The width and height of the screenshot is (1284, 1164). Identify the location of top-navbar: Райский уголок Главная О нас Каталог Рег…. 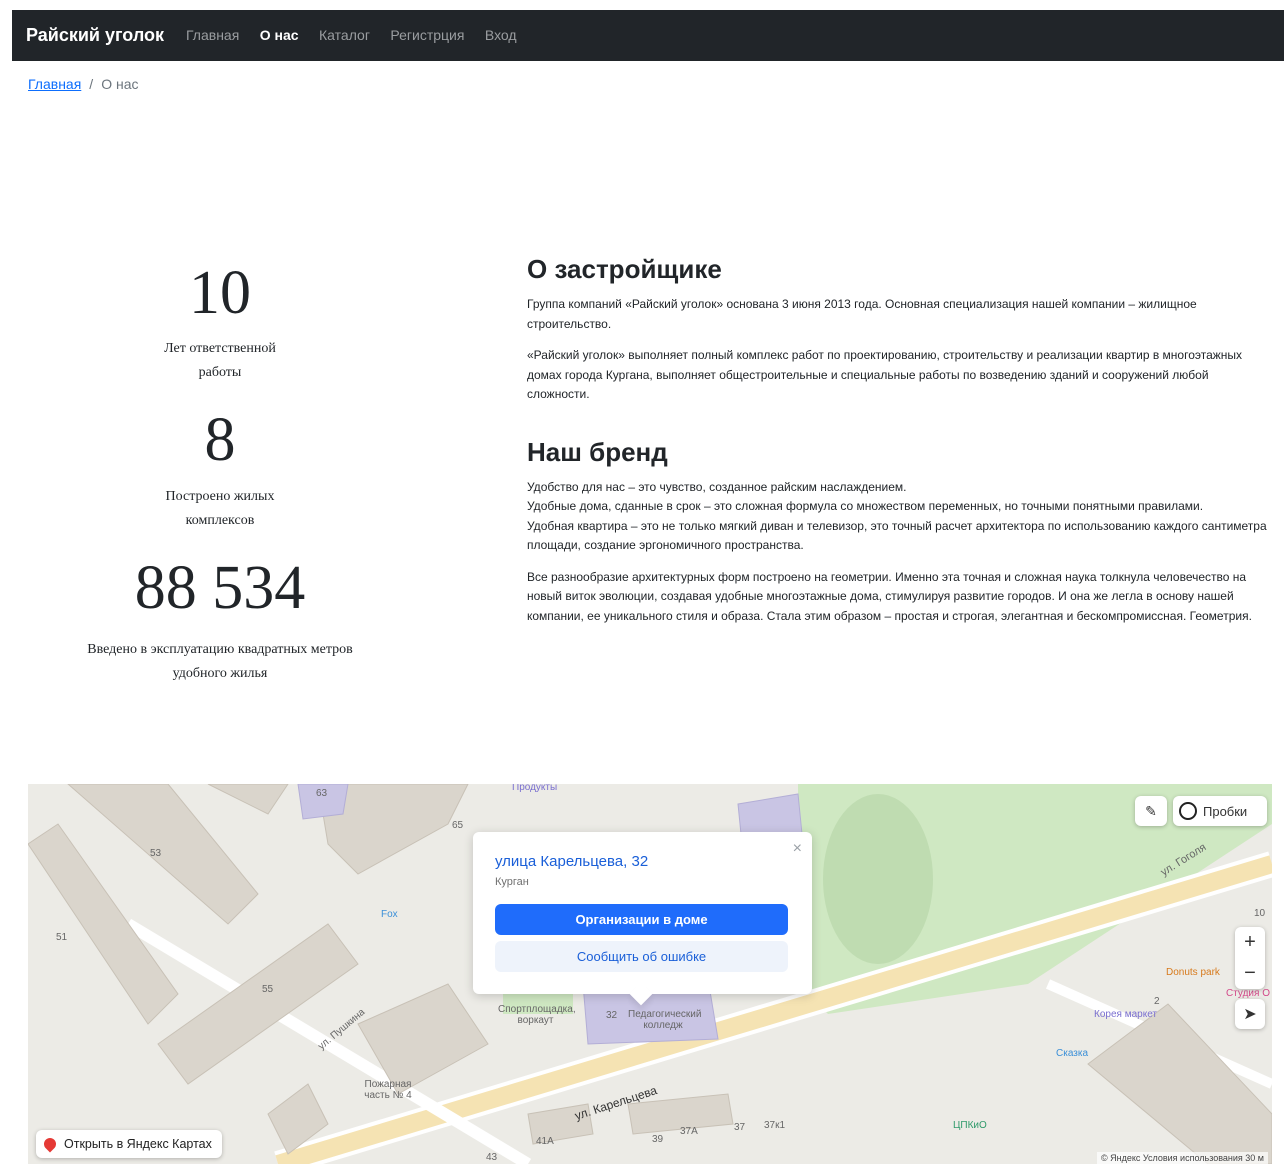
(648, 35).